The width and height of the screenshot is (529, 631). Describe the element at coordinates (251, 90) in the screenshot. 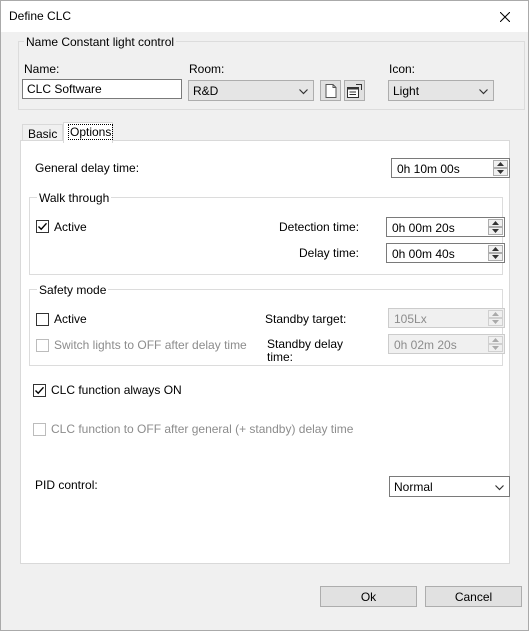

I see `room-select: R&D` at that location.